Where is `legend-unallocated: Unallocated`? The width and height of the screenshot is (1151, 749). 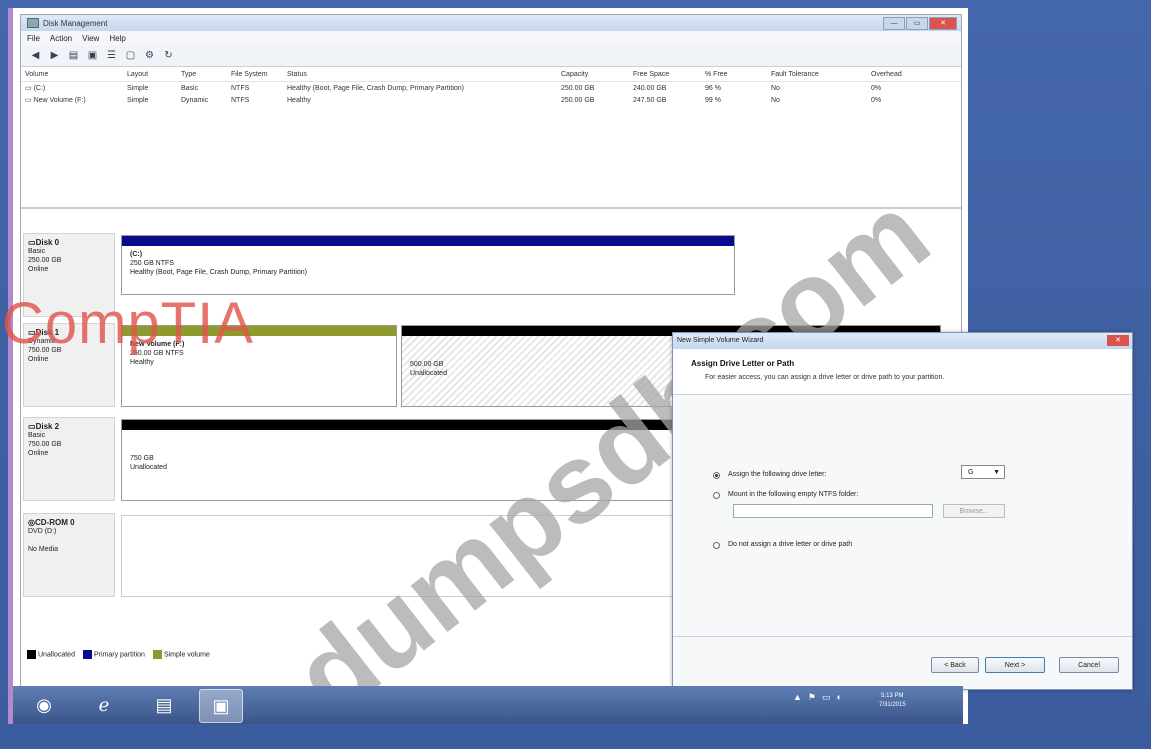
legend-unallocated: Unallocated is located at coordinates (51, 654).